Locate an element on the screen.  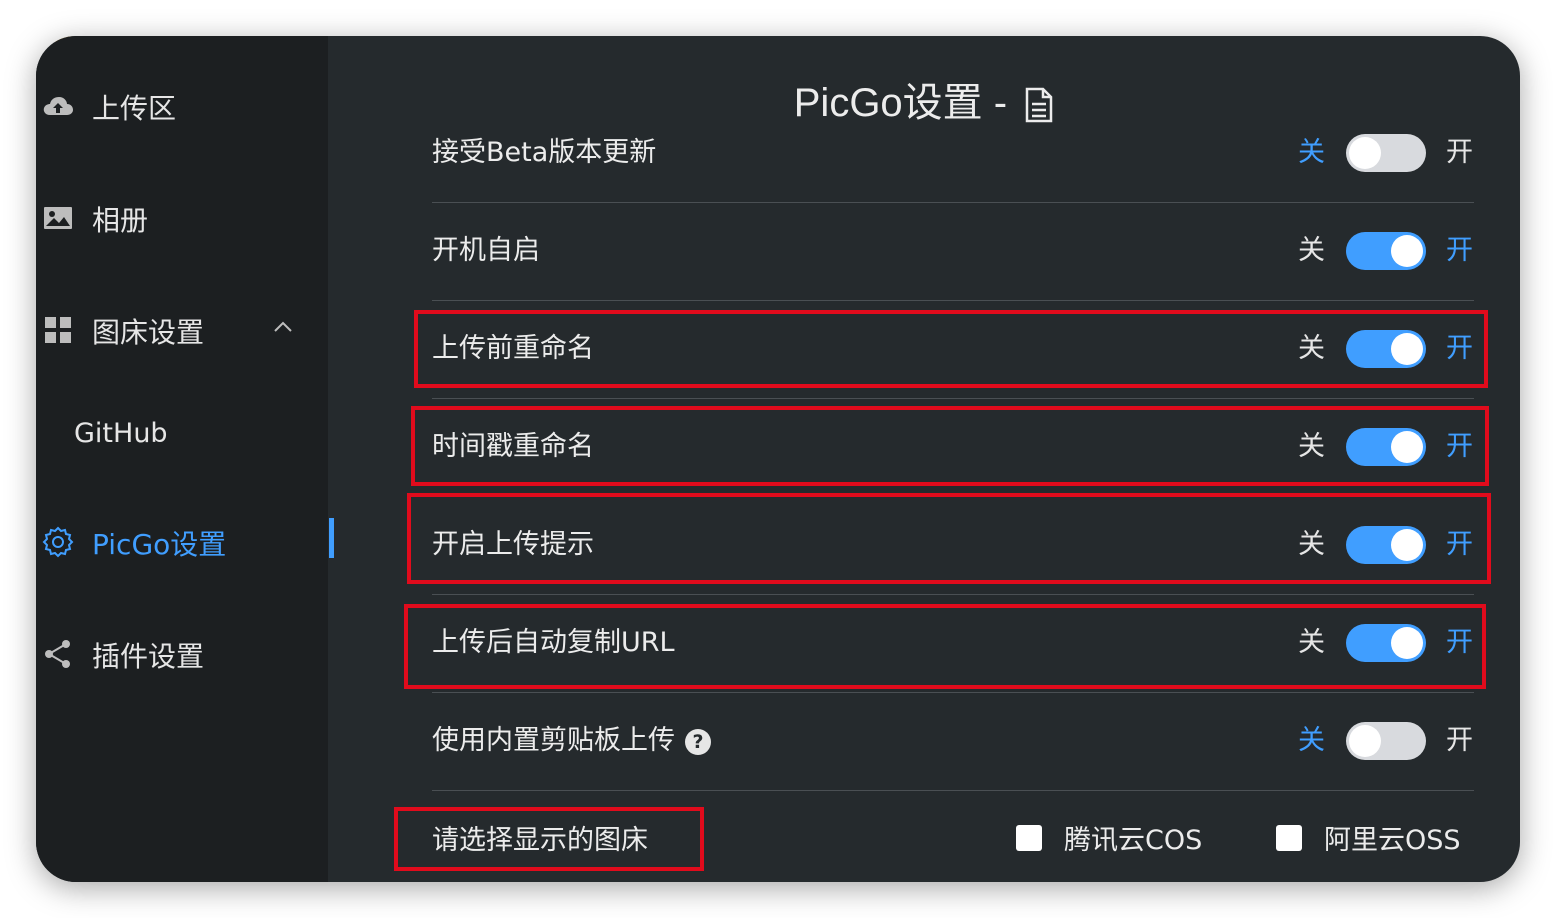
highlight-box-timestamp-rename is located at coordinates (950, 446).